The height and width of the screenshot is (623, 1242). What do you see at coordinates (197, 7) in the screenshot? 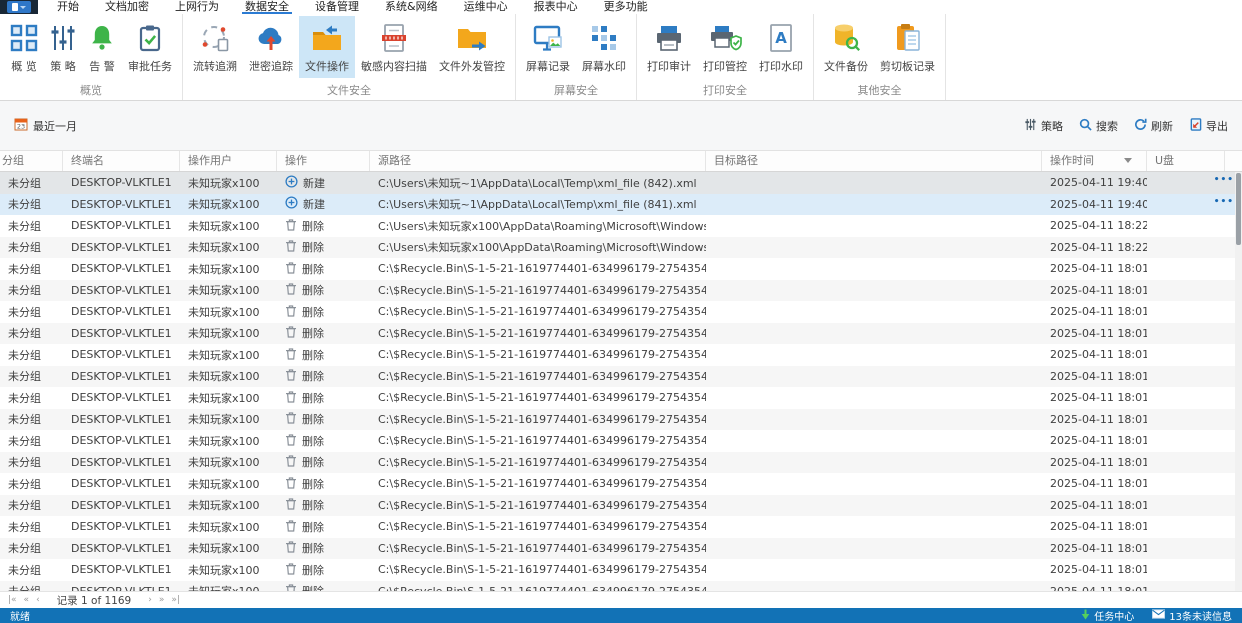
I see `menu-item-2: 上网行为` at bounding box center [197, 7].